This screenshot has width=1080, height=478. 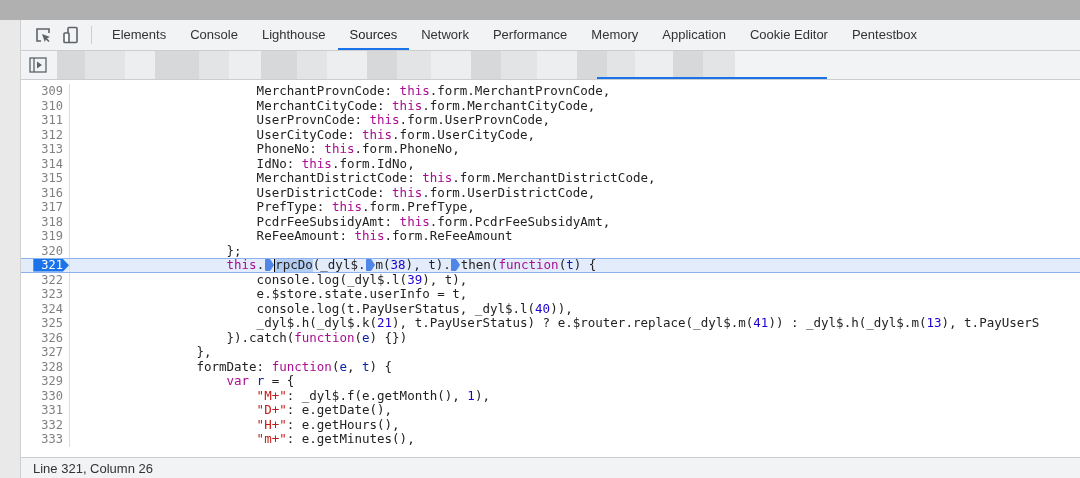 What do you see at coordinates (335, 163) in the screenshot?
I see `code-line: IdNo: this.form.IdNo,` at bounding box center [335, 163].